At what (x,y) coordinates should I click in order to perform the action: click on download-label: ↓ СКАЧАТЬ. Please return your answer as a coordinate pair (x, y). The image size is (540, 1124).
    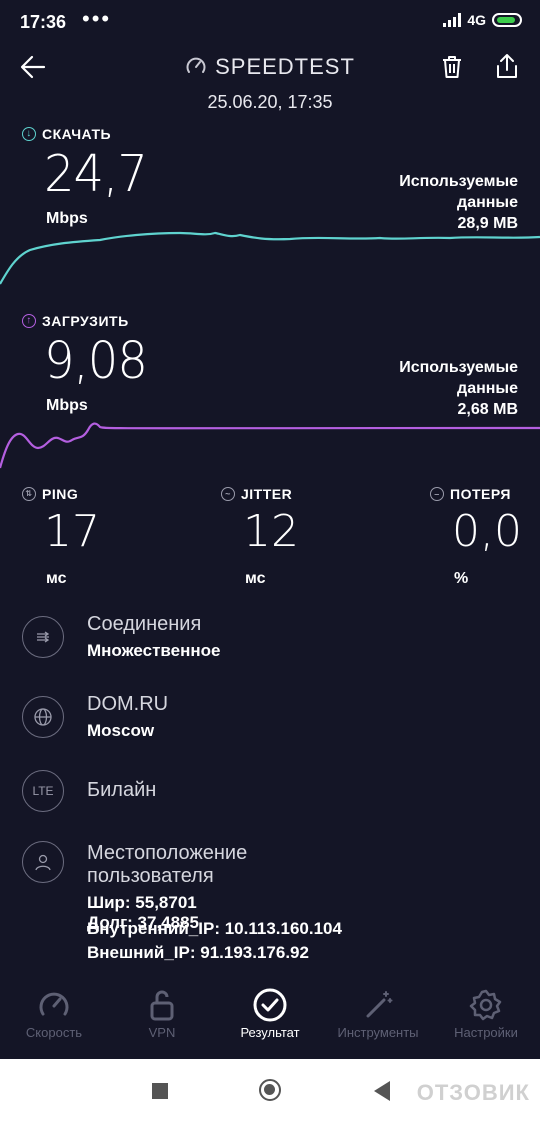
    Looking at the image, I should click on (66, 134).